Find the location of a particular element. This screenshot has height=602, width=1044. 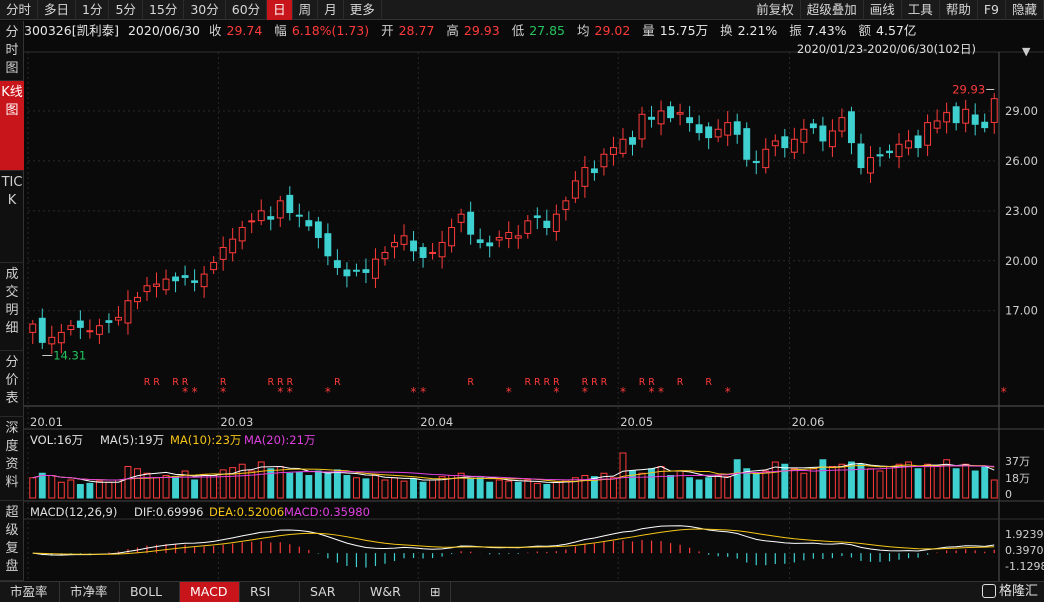

date-range-label: 2020/01/23-2020/06/30(102日) is located at coordinates (886, 49).